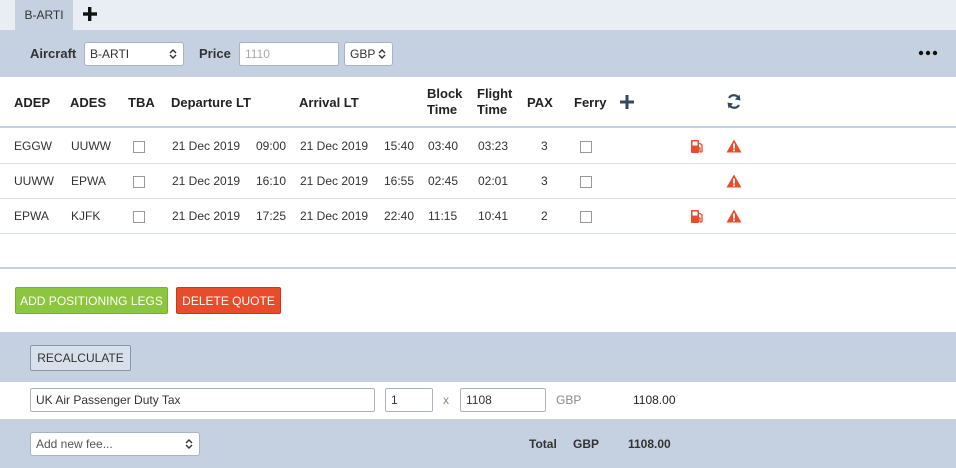 This screenshot has height=468, width=956. What do you see at coordinates (478, 53) in the screenshot?
I see `quote-toolbar: Aircraft B-ARTI Price 1110 GBP` at bounding box center [478, 53].